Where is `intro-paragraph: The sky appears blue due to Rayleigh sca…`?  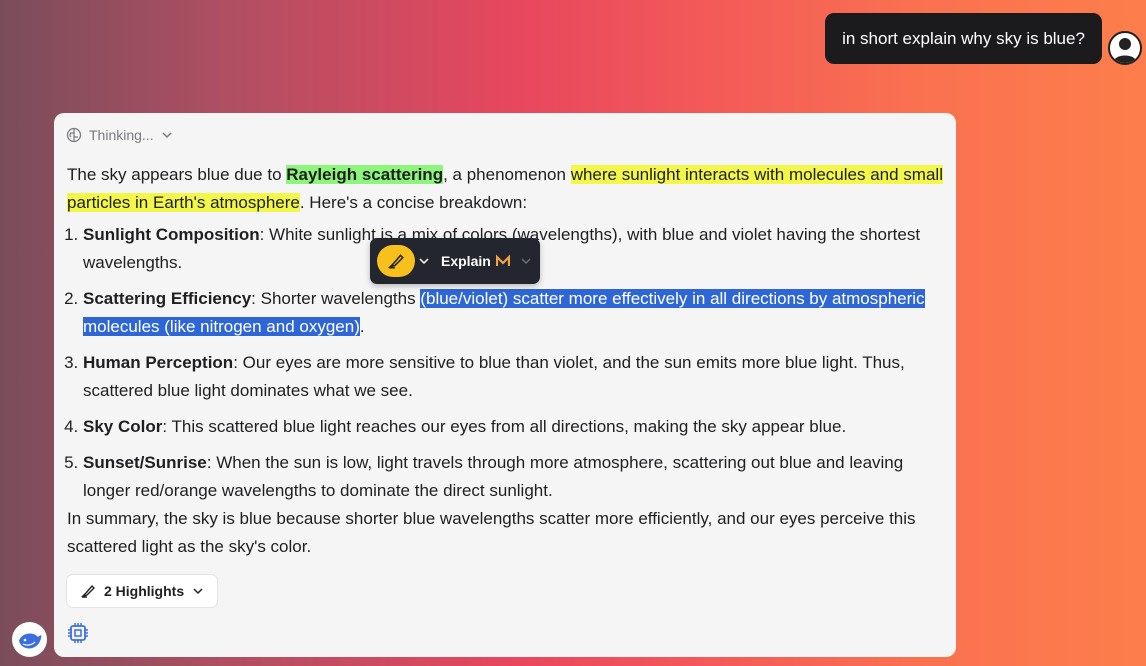
intro-paragraph: The sky appears blue due to Rayleigh sca… is located at coordinates (509, 189).